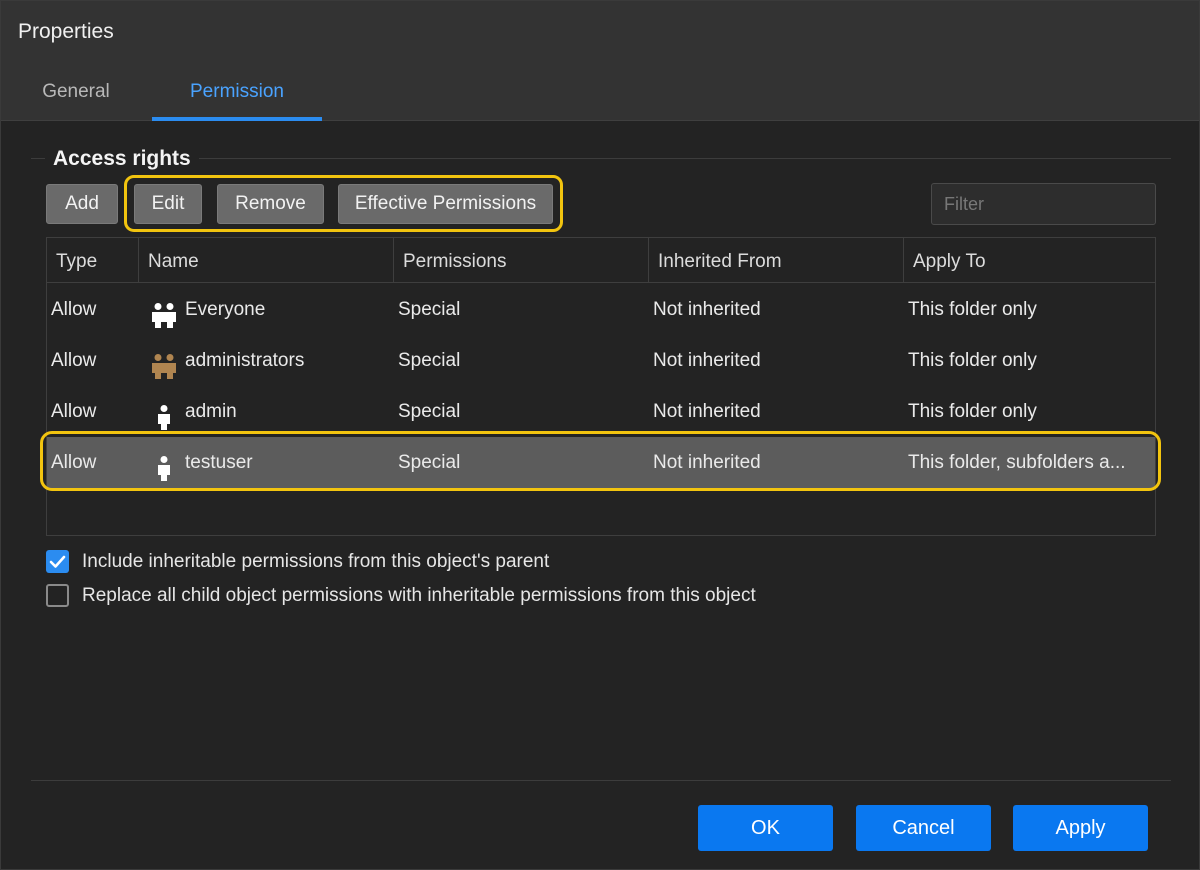 The height and width of the screenshot is (870, 1200). I want to click on tab-general: General, so click(76, 95).